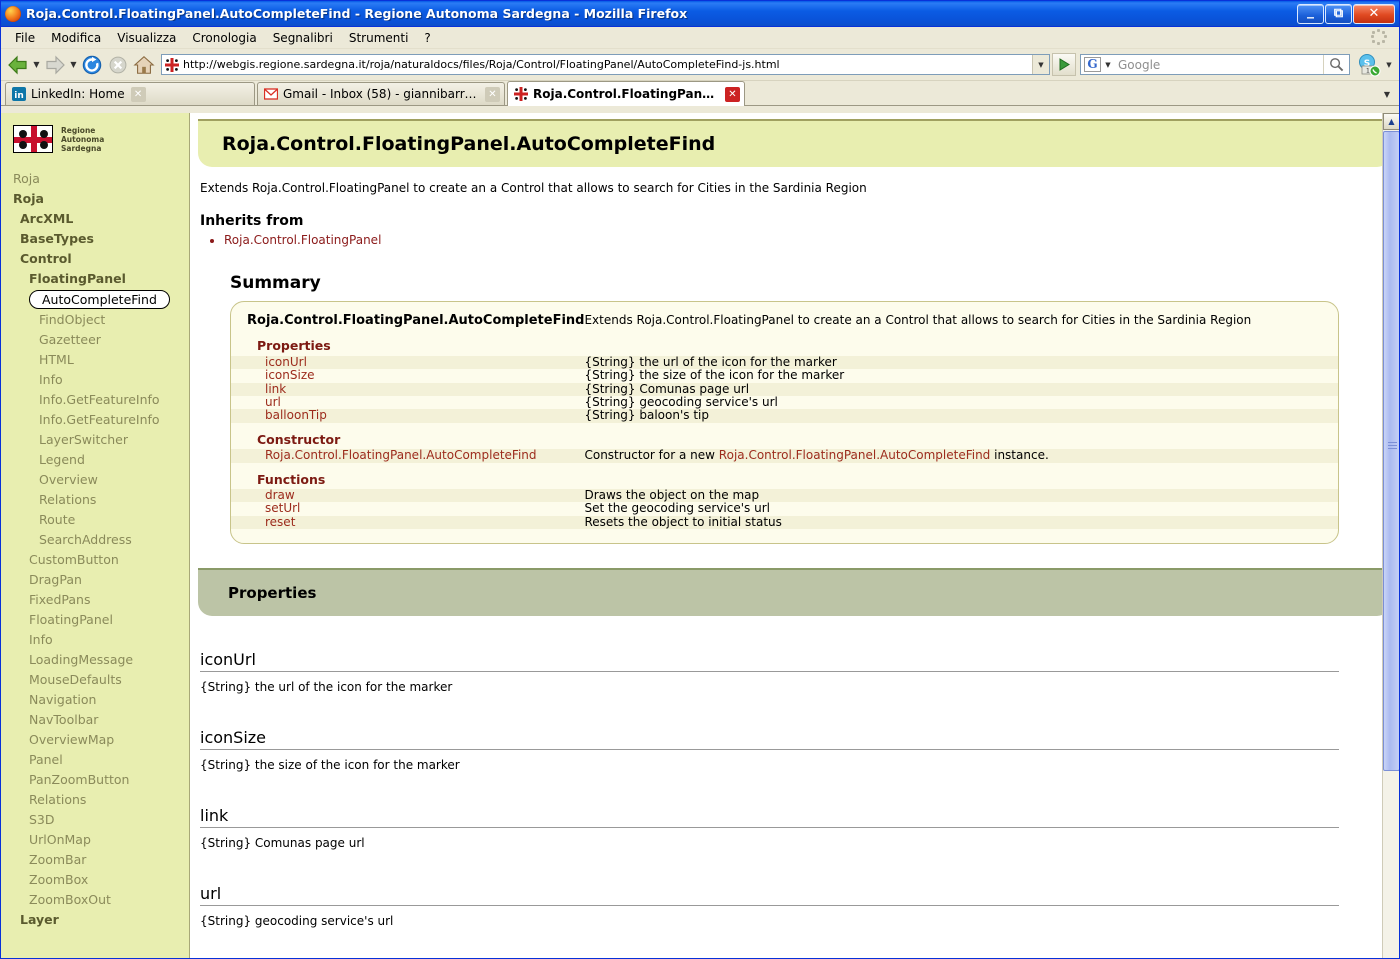 The image size is (1400, 959). What do you see at coordinates (95, 580) in the screenshot?
I see `sidebar-item-dragpan: DragPan` at bounding box center [95, 580].